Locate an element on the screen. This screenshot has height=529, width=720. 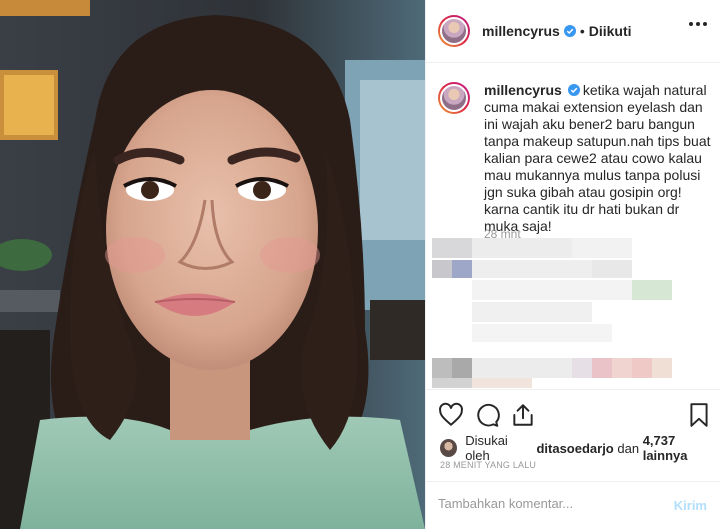
bookmark-icon is located at coordinates (699, 415).